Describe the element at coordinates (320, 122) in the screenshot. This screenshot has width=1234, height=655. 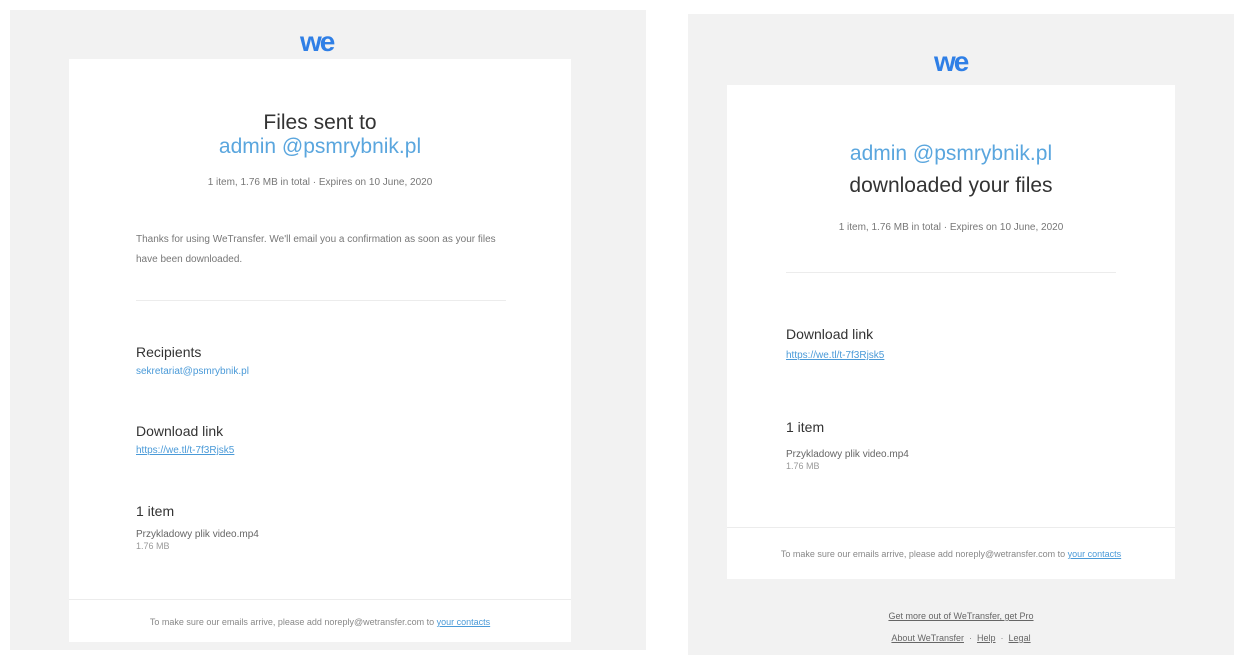
I see `email-title: Files sent to` at that location.